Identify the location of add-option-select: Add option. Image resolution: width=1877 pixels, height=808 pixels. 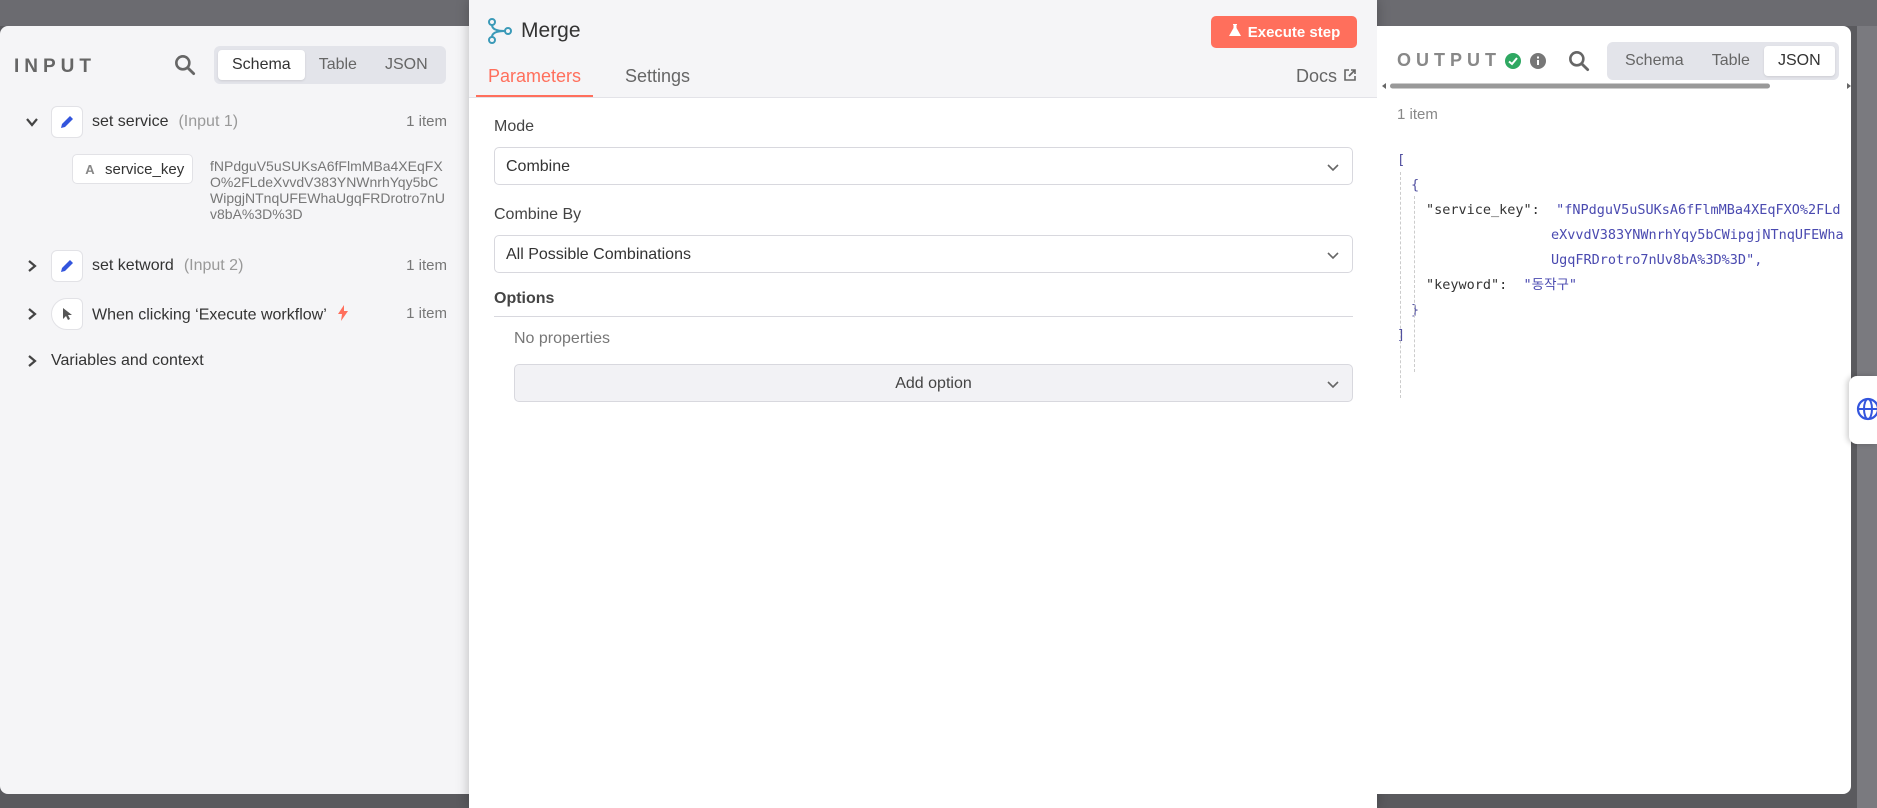
(933, 383).